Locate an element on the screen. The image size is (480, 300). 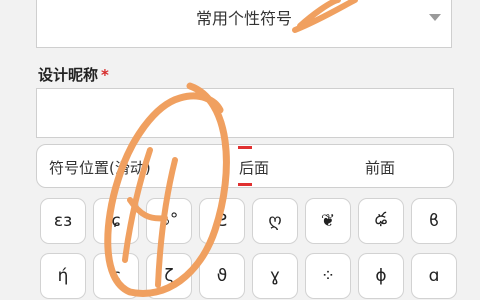
symbol-key: ⁘ is located at coordinates (328, 276).